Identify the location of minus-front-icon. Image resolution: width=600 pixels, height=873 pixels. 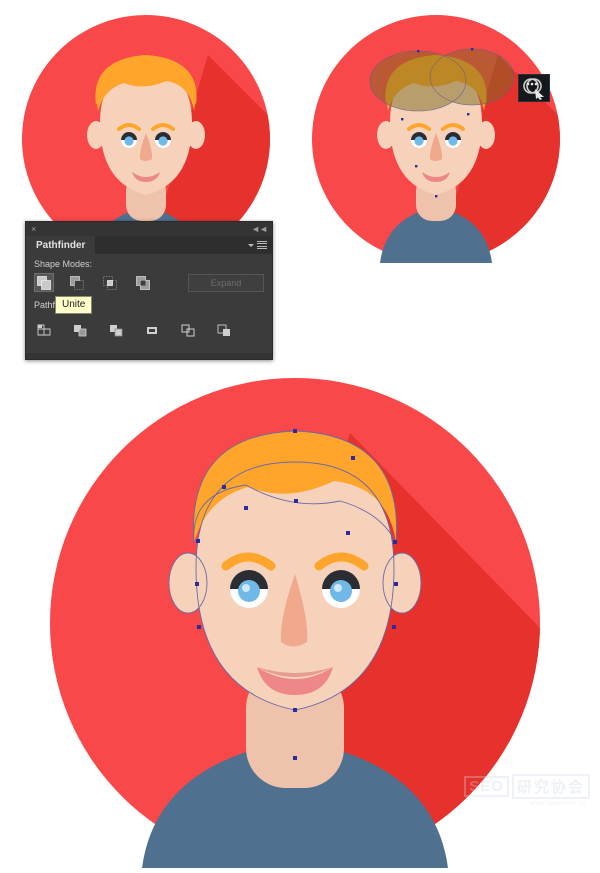
(77, 282).